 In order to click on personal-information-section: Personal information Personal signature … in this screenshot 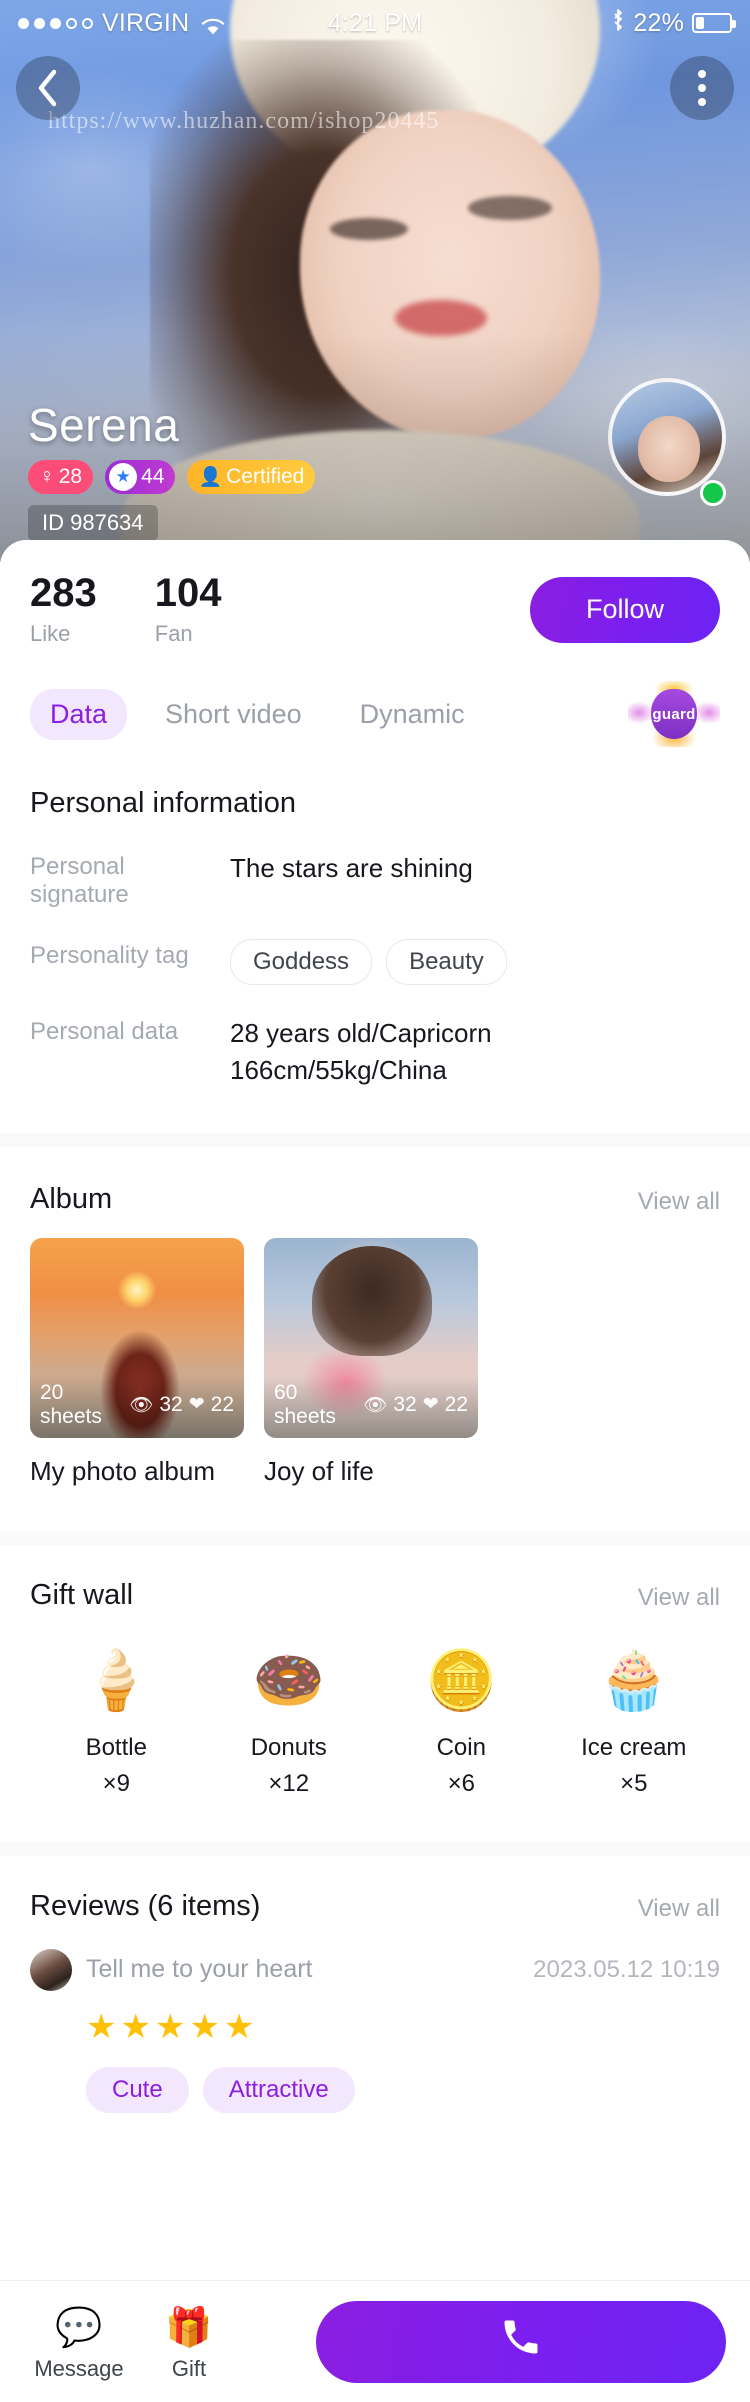, I will do `click(375, 938)`.